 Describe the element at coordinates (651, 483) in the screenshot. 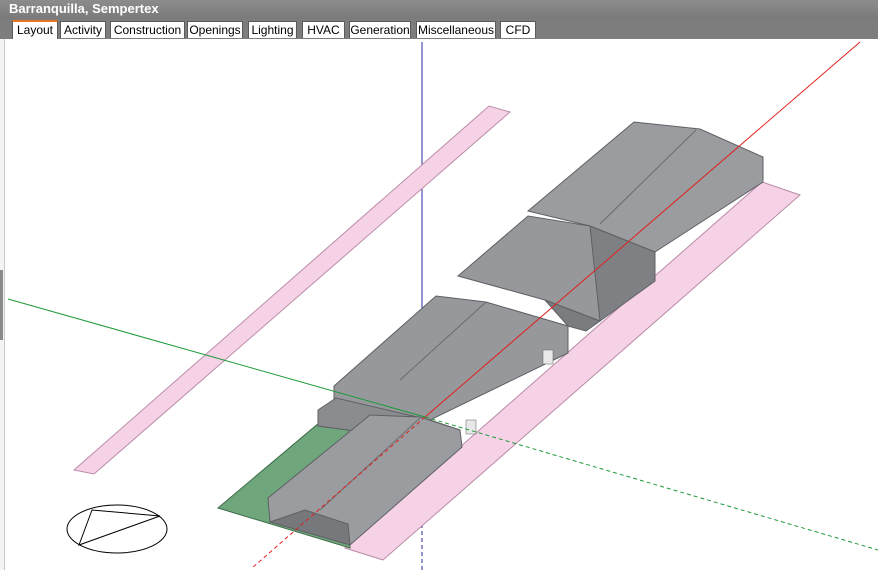

I see `y-axis-dashed` at that location.